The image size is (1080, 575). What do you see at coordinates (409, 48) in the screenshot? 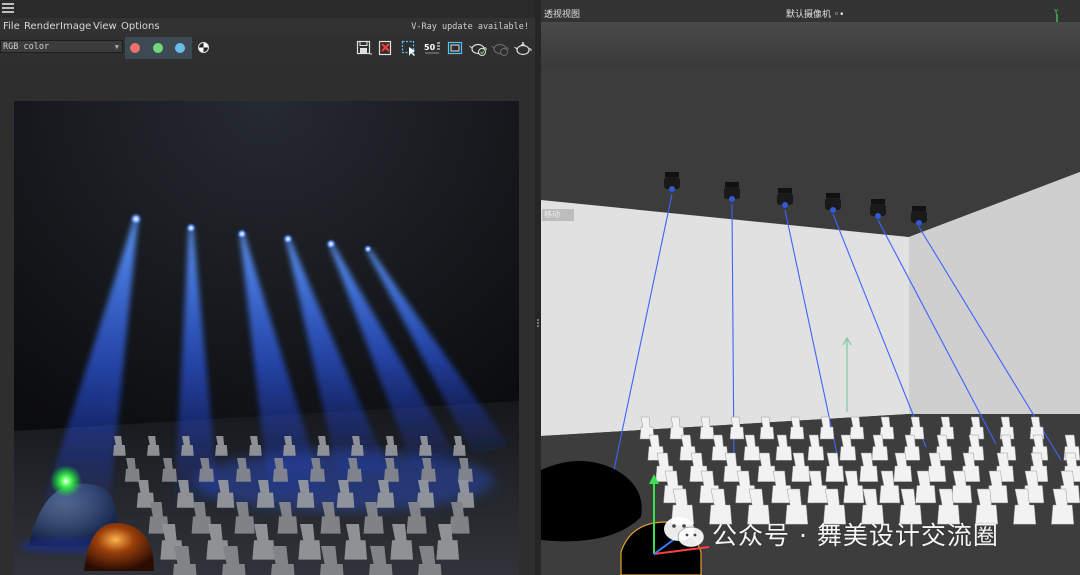
I see `region-render-icon` at bounding box center [409, 48].